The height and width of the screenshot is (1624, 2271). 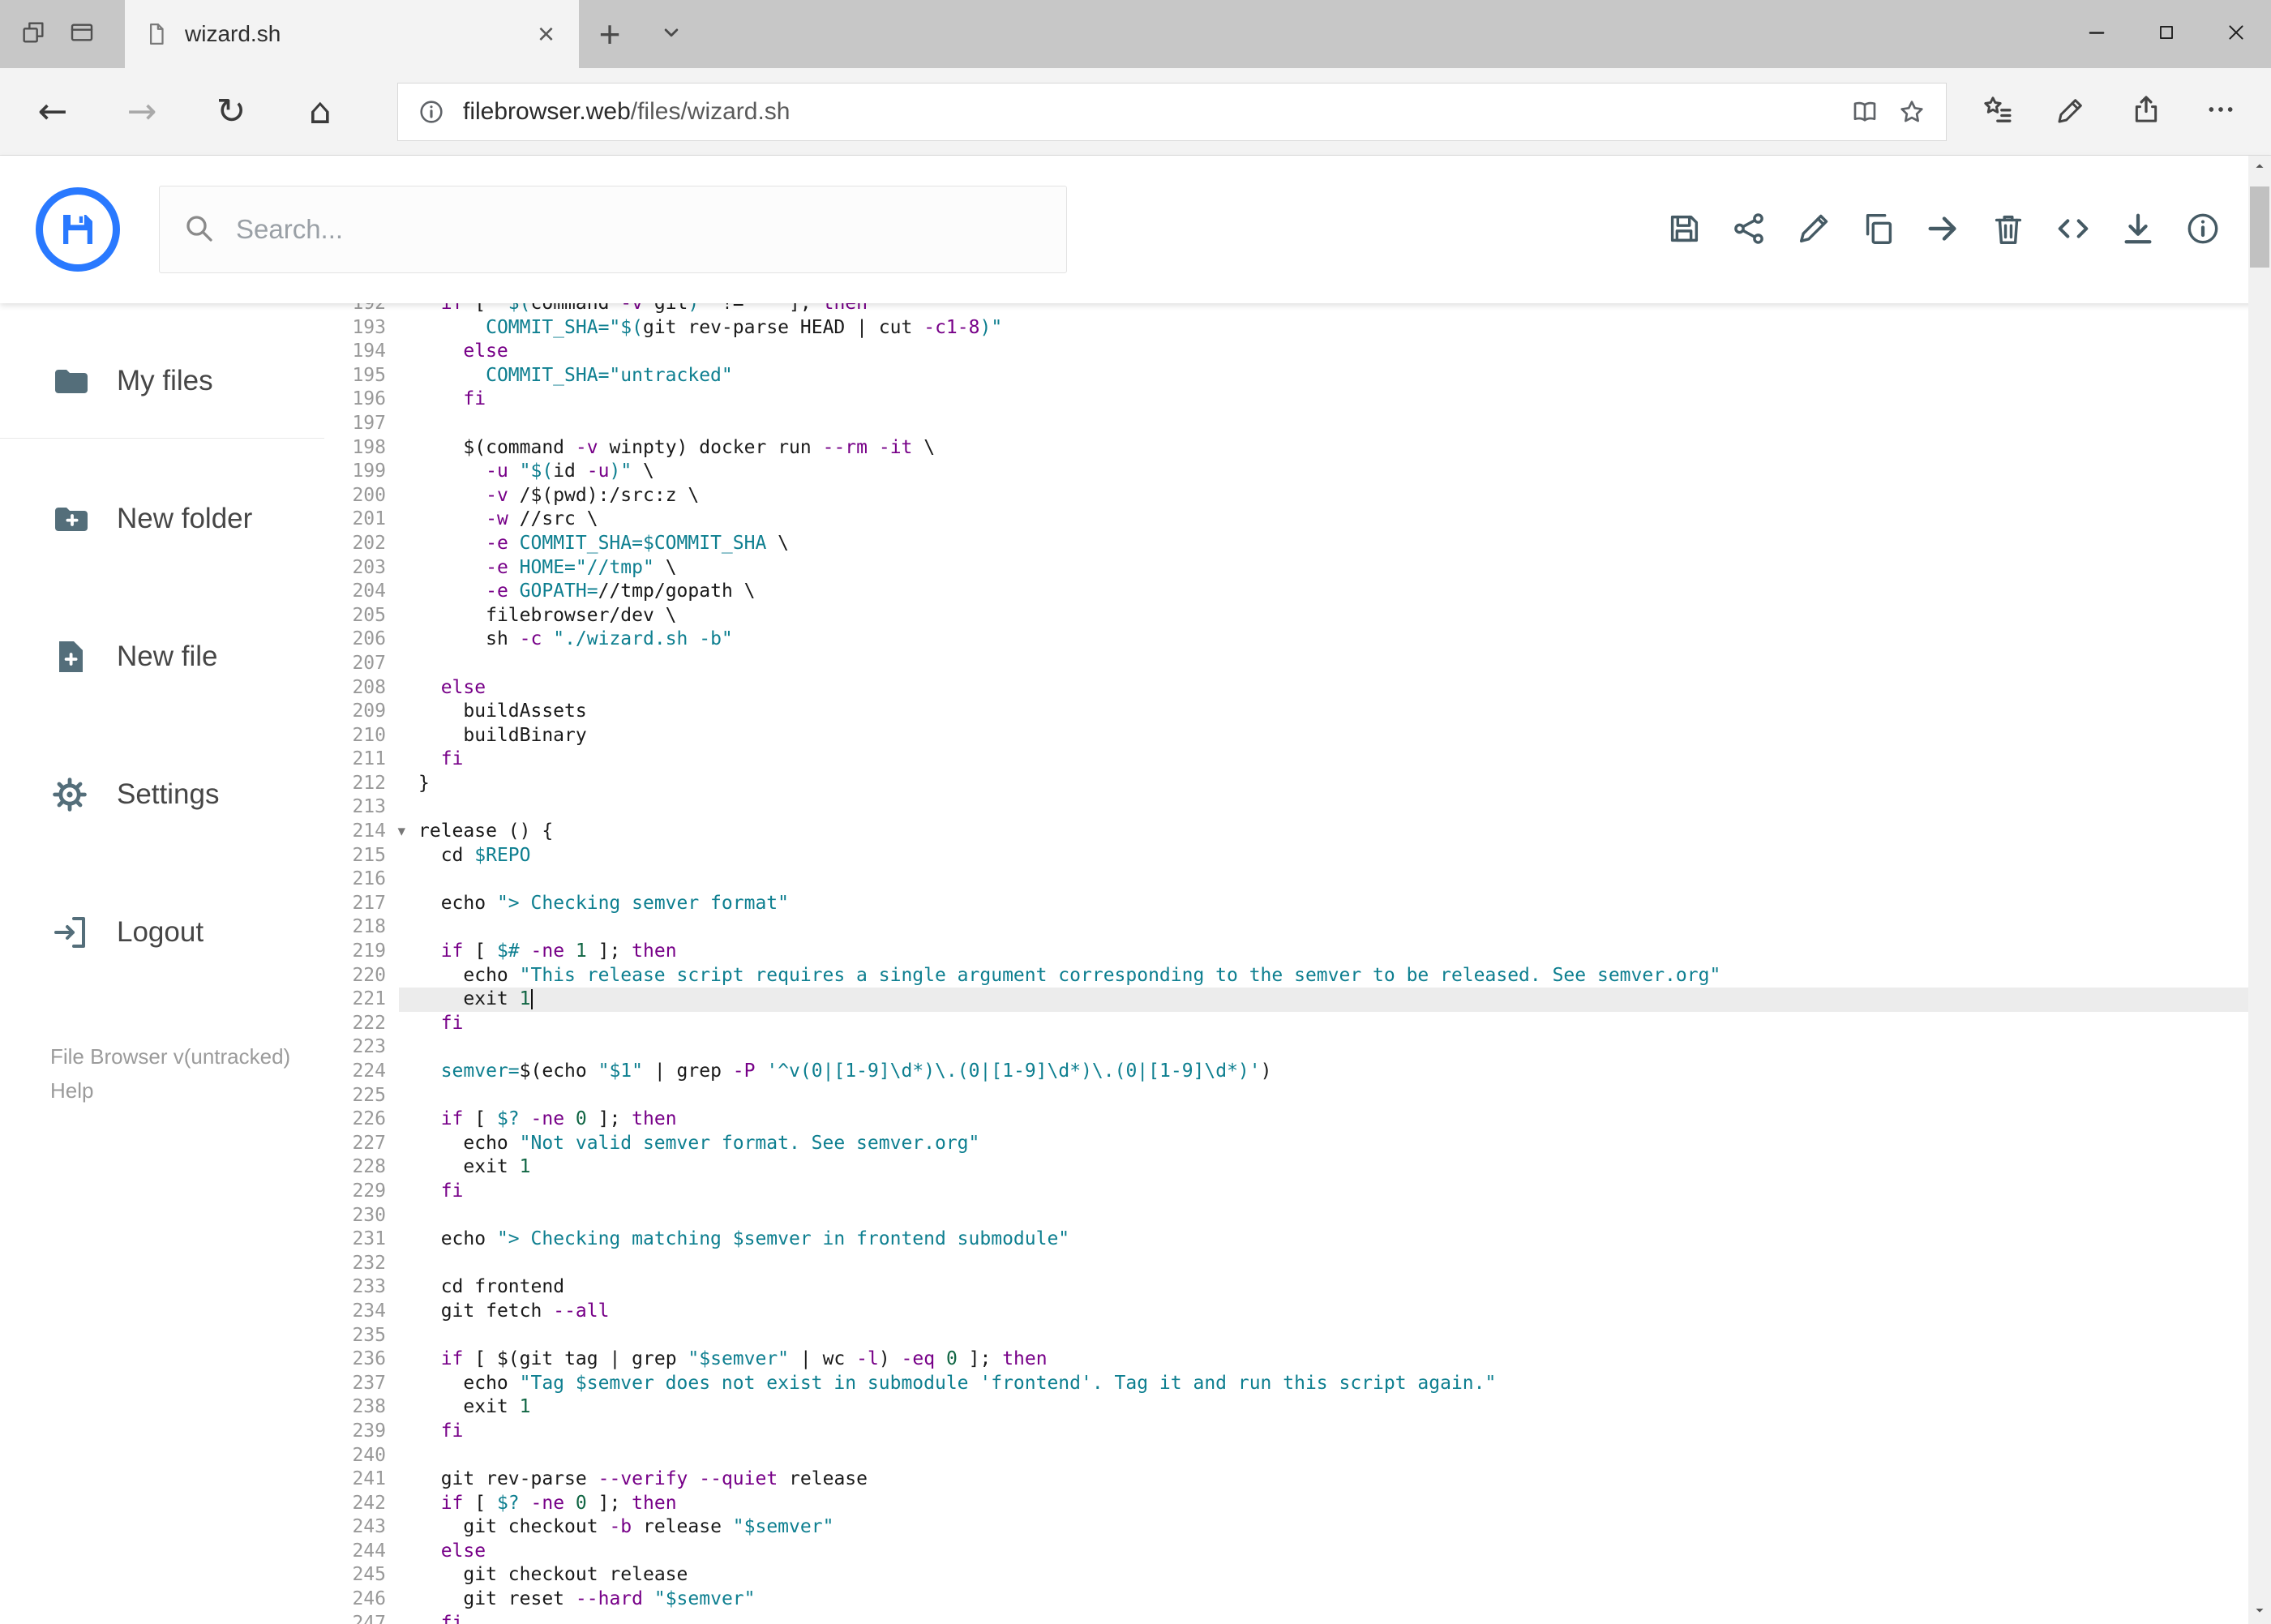 I want to click on line-number: 211, so click(x=361, y=760).